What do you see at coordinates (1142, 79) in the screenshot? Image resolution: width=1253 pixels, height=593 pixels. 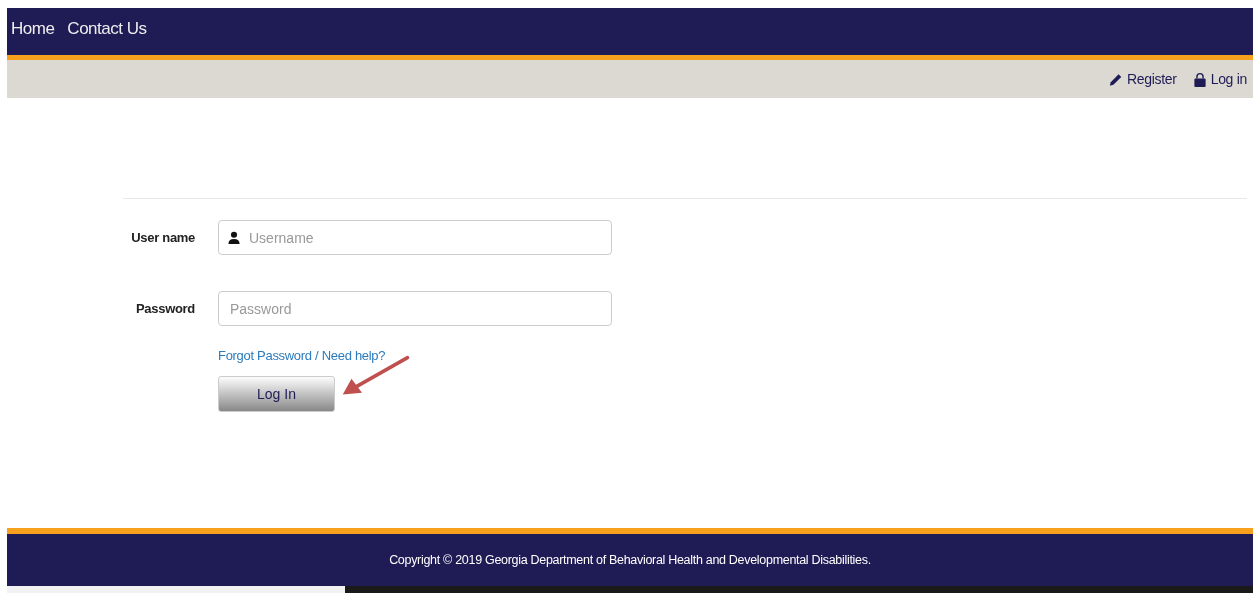 I see `account-link: Register` at bounding box center [1142, 79].